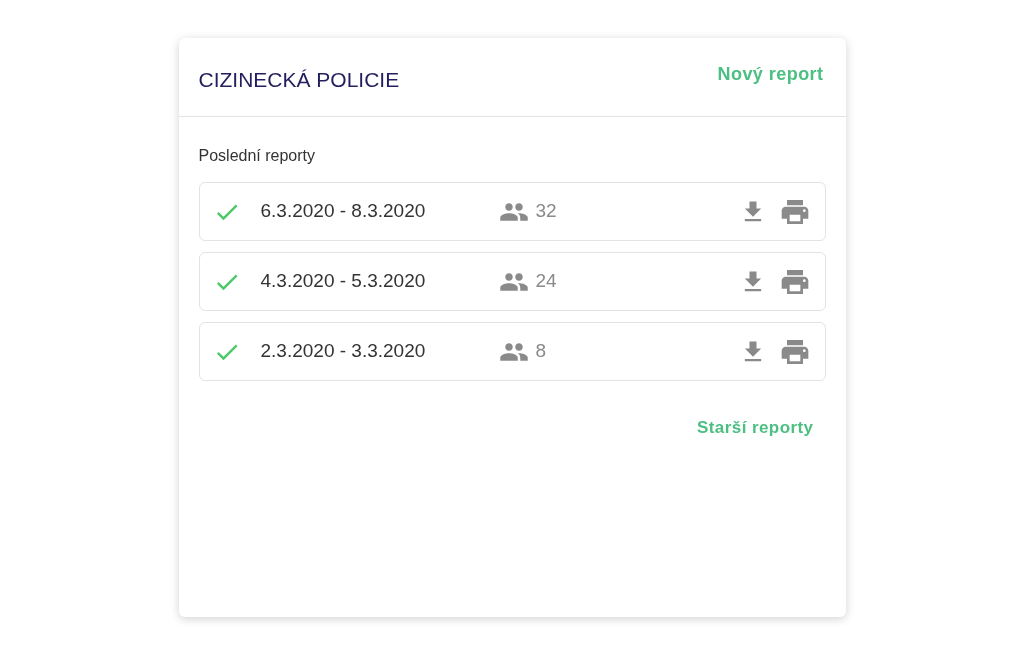  I want to click on people-count: 32, so click(546, 211).